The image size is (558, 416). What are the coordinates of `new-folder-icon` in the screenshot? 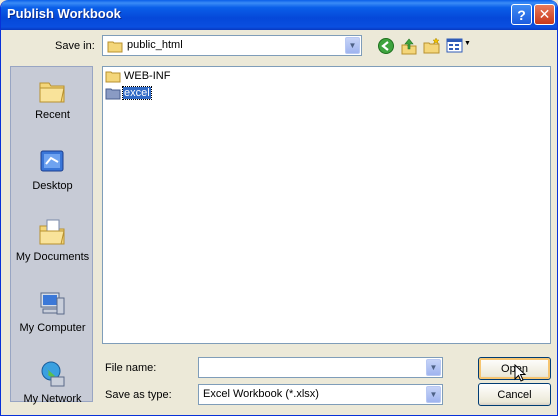 It's located at (432, 46).